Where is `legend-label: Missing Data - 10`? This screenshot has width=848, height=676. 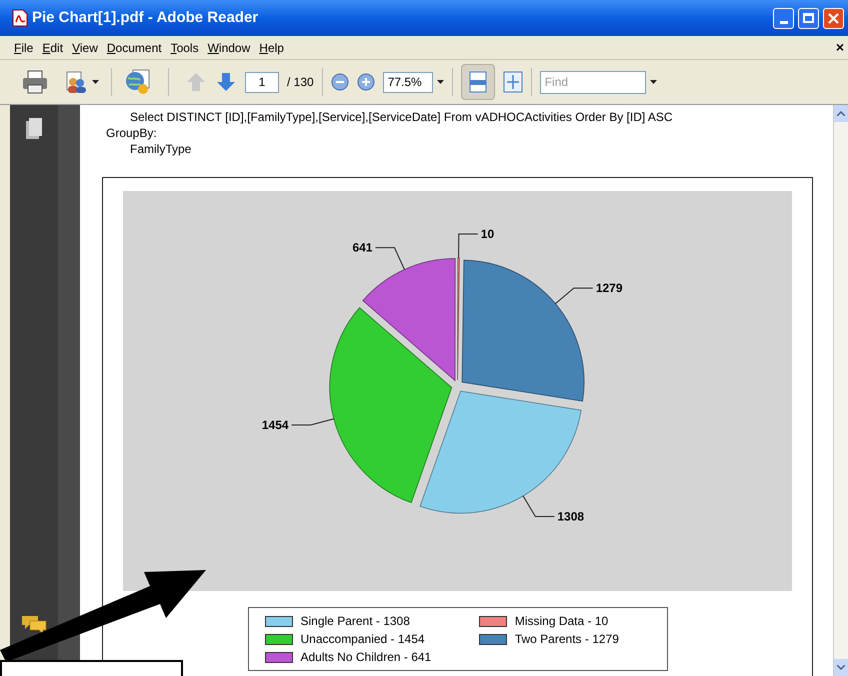 legend-label: Missing Data - 10 is located at coordinates (561, 621).